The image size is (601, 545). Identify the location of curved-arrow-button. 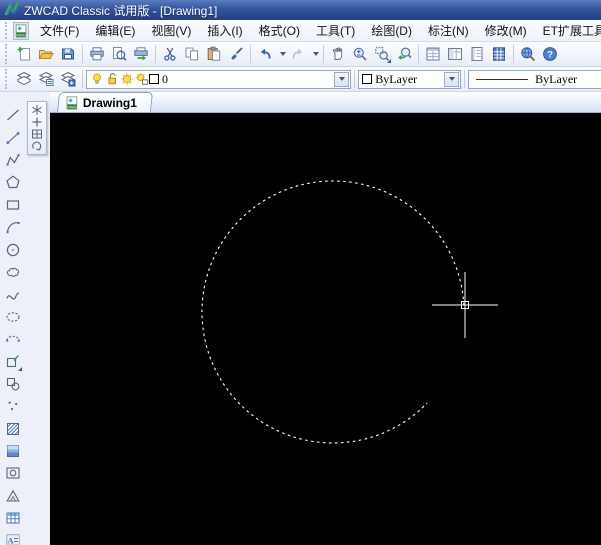
(37, 146).